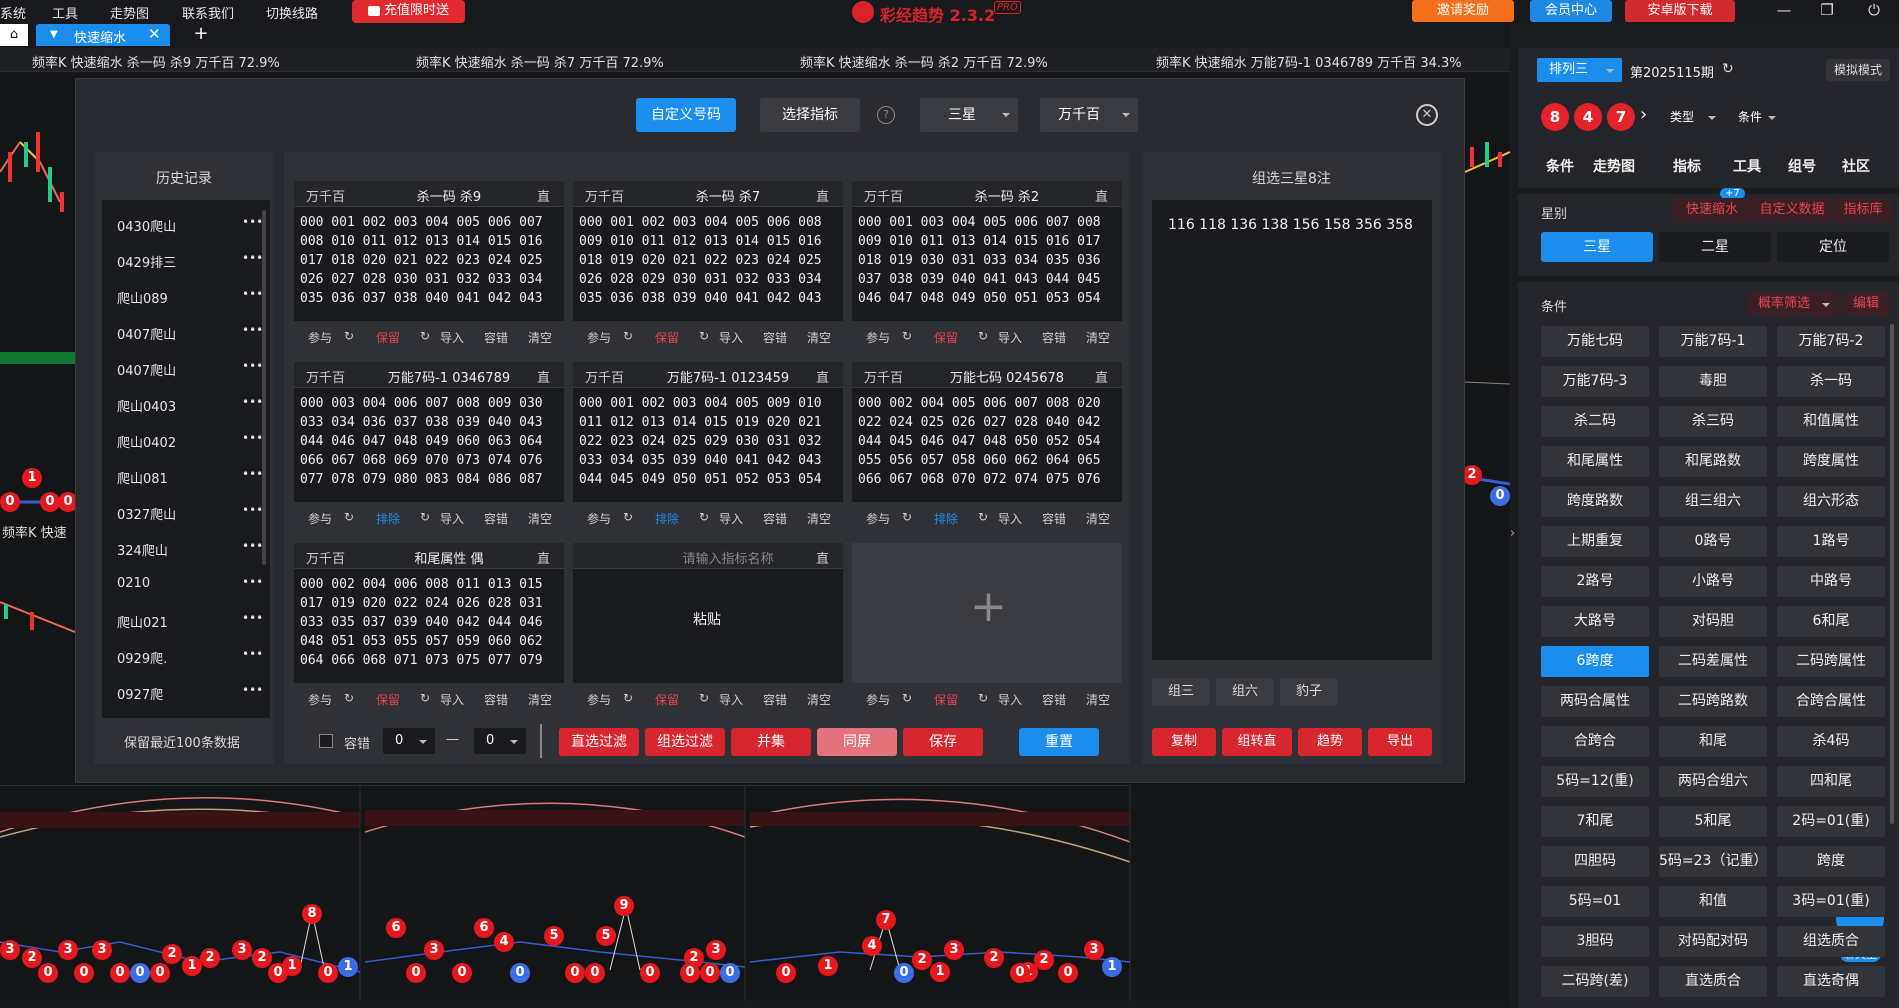 The width and height of the screenshot is (1899, 1008). Describe the element at coordinates (1831, 781) in the screenshot. I see `condition-button: 四和尾` at that location.